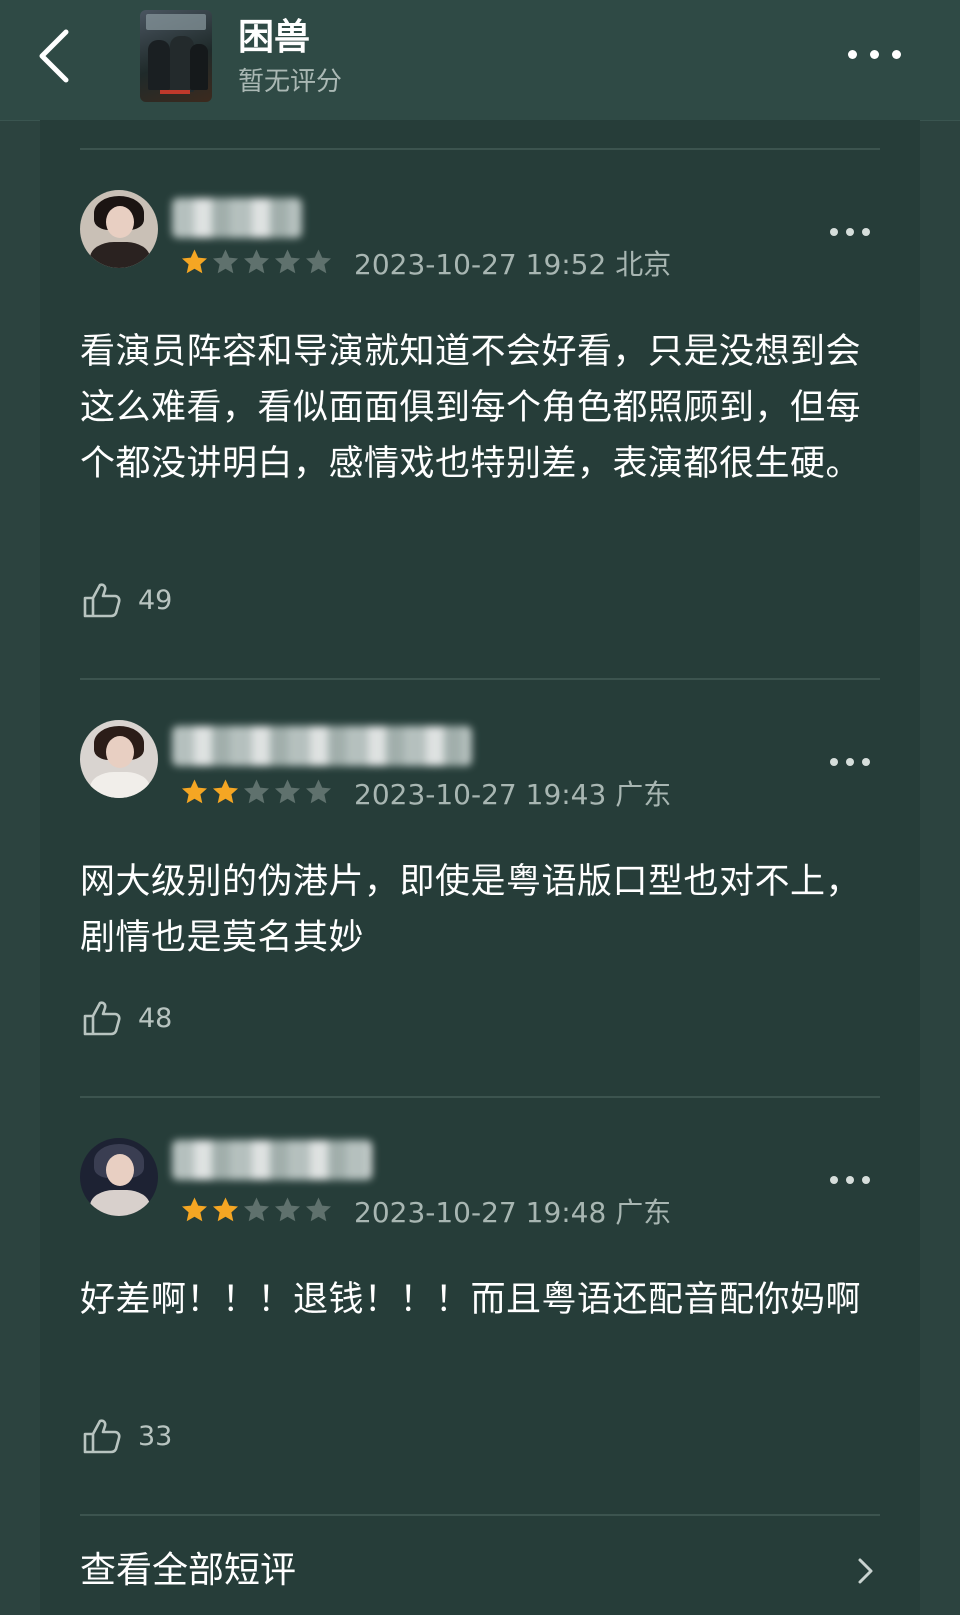 The image size is (960, 1615). Describe the element at coordinates (471, 910) in the screenshot. I see `comment-text: 网大级别的伪港片，即使是粤语版口型也对不上，剧情也是莫名其妙` at that location.